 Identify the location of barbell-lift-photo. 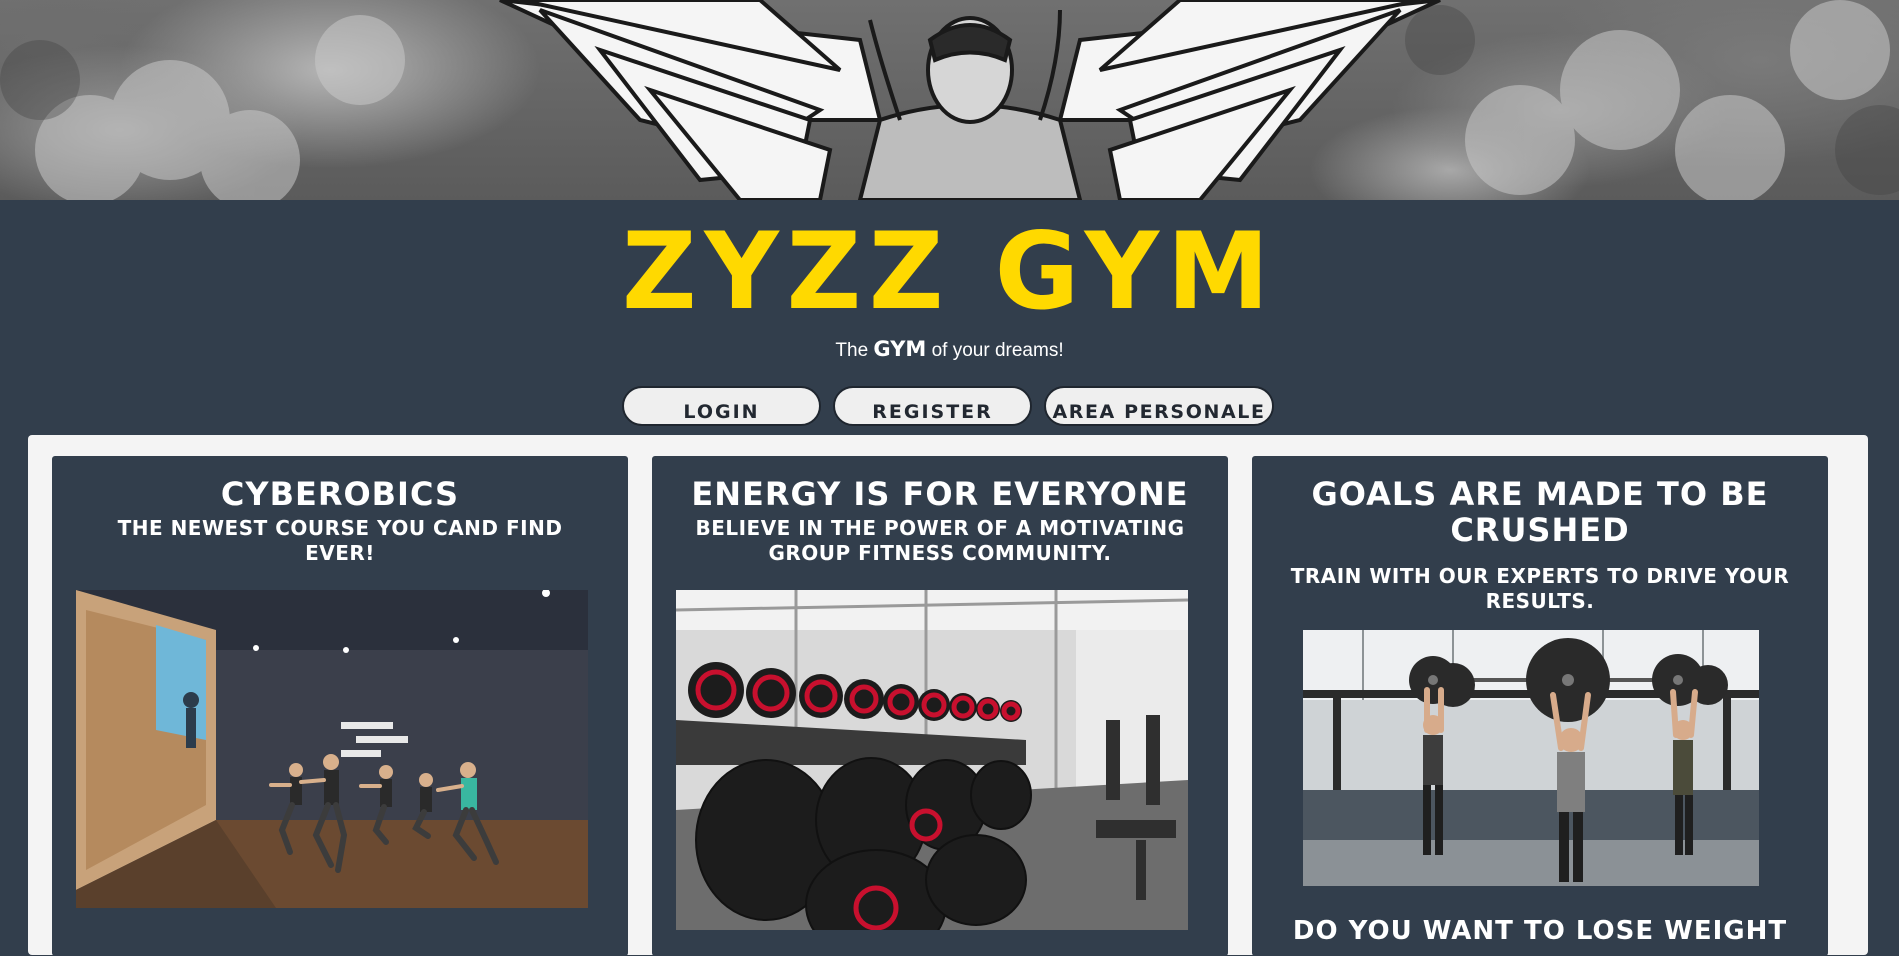
(1531, 758).